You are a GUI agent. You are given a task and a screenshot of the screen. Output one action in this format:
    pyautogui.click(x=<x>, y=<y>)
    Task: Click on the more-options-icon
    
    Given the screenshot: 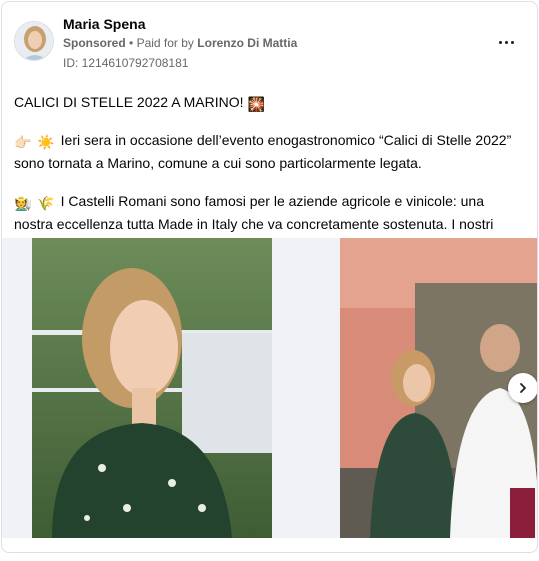 What is the action you would take?
    pyautogui.click(x=506, y=42)
    